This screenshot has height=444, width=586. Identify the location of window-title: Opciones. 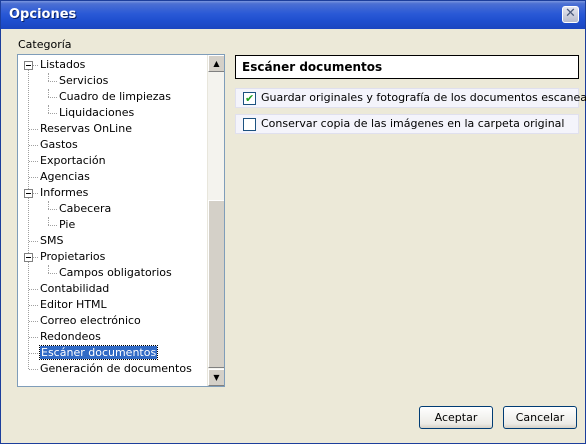
(43, 14).